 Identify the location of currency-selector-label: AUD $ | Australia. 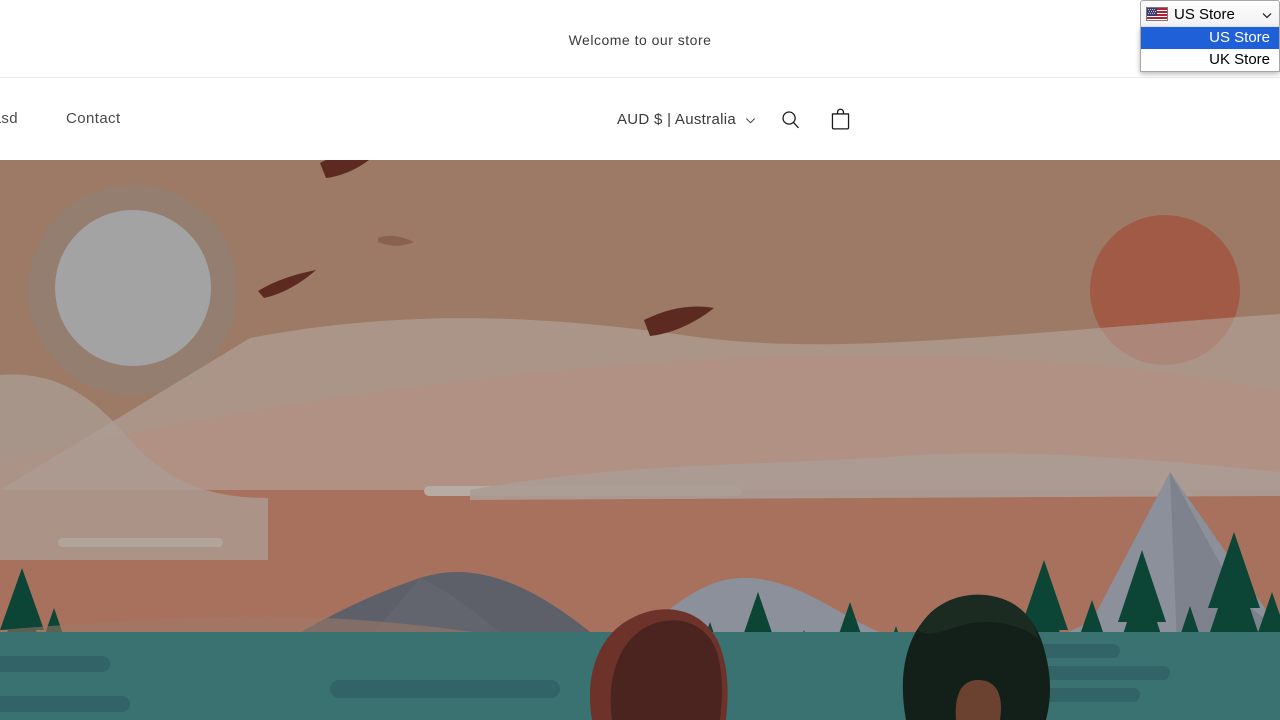
(676, 119).